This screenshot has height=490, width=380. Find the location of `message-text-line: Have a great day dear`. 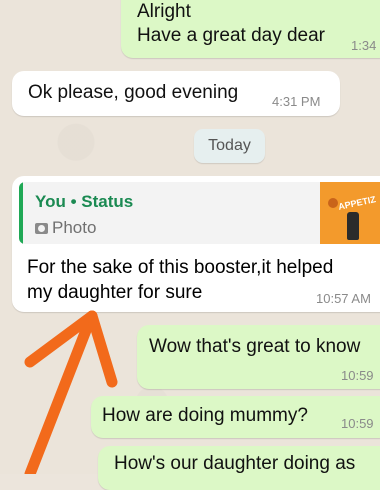

message-text-line: Have a great day dear is located at coordinates (231, 35).